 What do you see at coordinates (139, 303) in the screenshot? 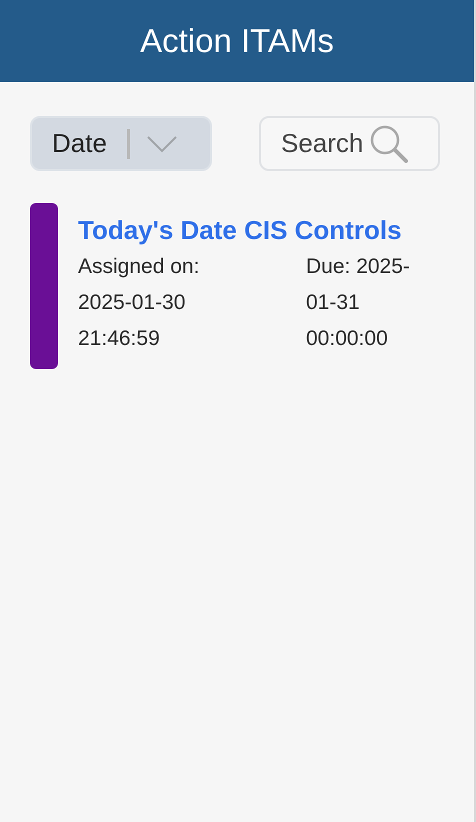
I see `assigned-date-text: Assigned on: 2025-01-30 21:46:59` at bounding box center [139, 303].